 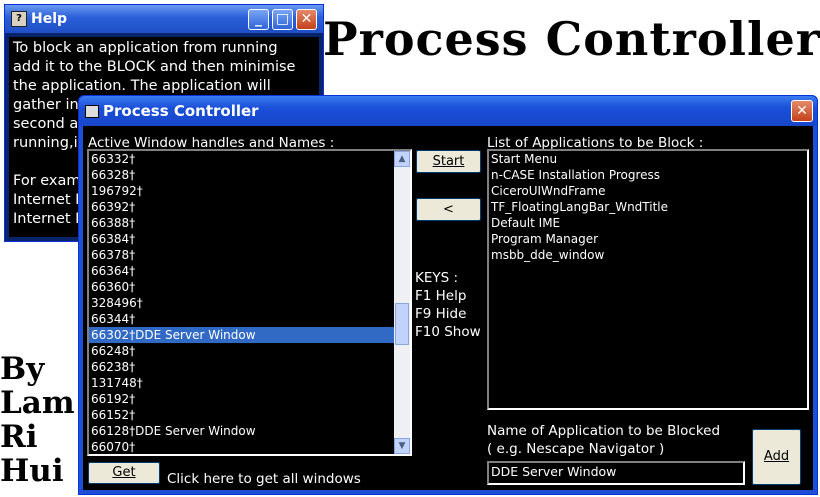 I want to click on active-window-item: 66152†, so click(x=249, y=415).